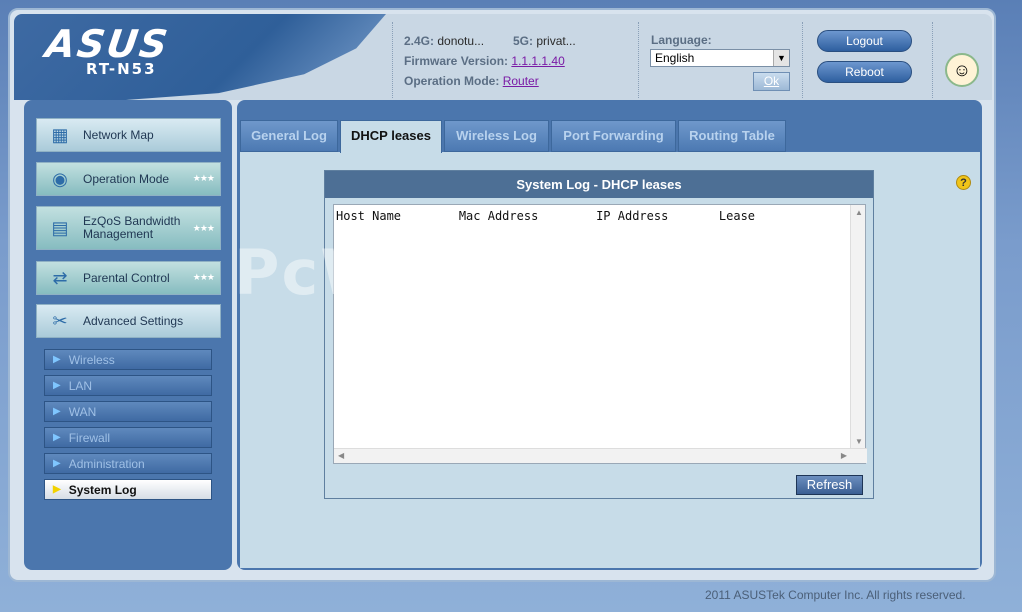 The height and width of the screenshot is (612, 1022). What do you see at coordinates (829, 485) in the screenshot?
I see `refresh-button: Refresh` at bounding box center [829, 485].